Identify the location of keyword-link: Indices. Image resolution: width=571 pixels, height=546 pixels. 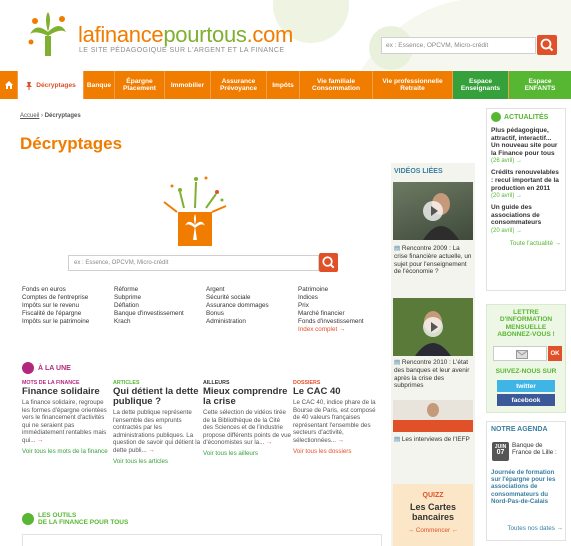
(331, 298).